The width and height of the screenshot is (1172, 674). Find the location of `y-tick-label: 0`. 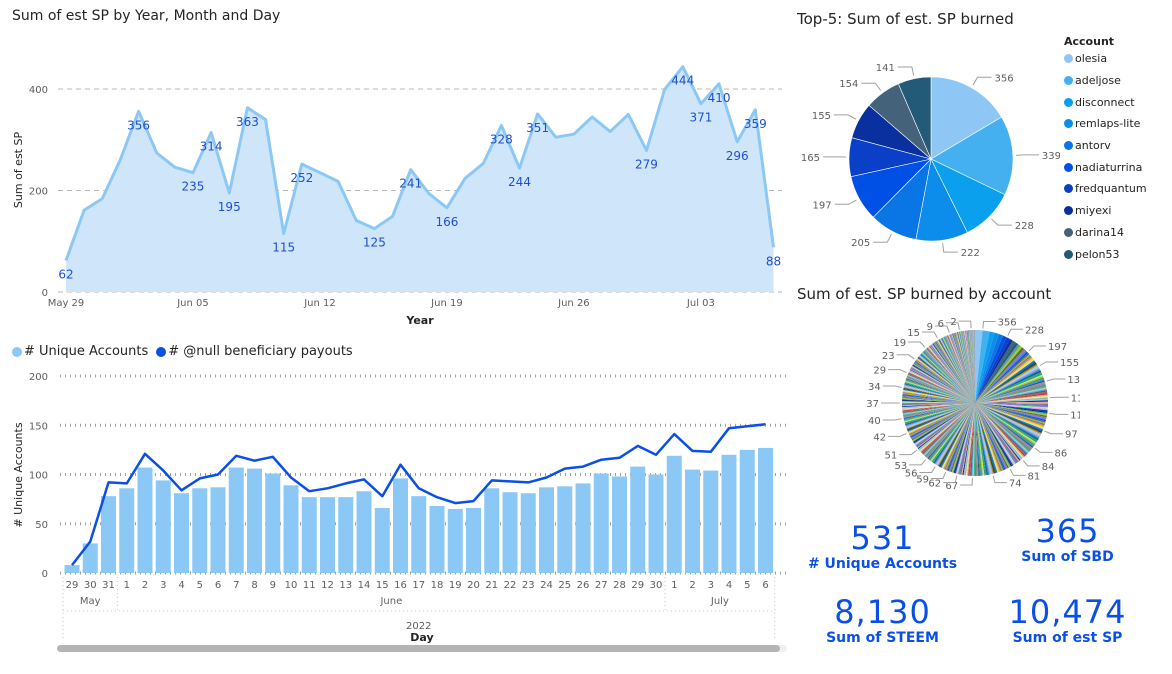

y-tick-label: 0 is located at coordinates (45, 574).